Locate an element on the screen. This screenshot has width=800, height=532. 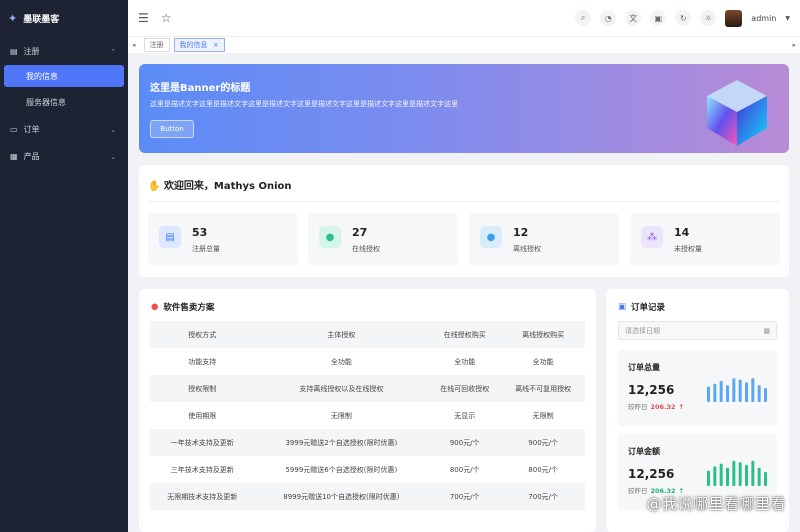
stat-label: 未授权量 is located at coordinates (688, 249).